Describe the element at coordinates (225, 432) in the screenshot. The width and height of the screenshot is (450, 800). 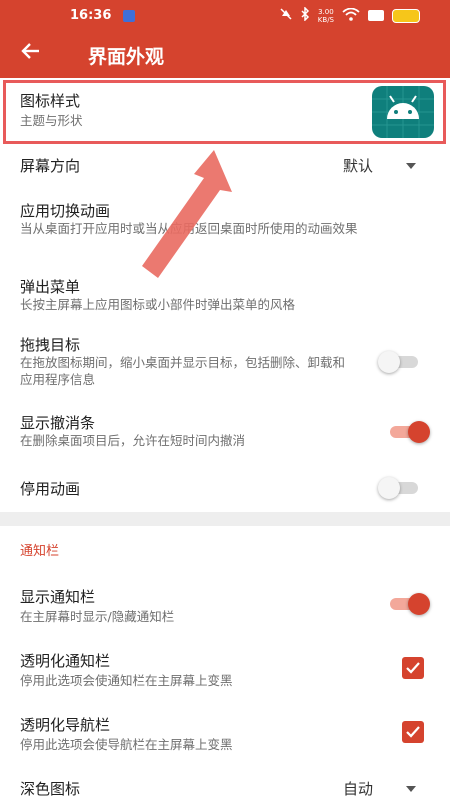
I see `setting-undo-bar: 显示撤消条 在删除桌面项目后，允许在短时间内撤消` at that location.